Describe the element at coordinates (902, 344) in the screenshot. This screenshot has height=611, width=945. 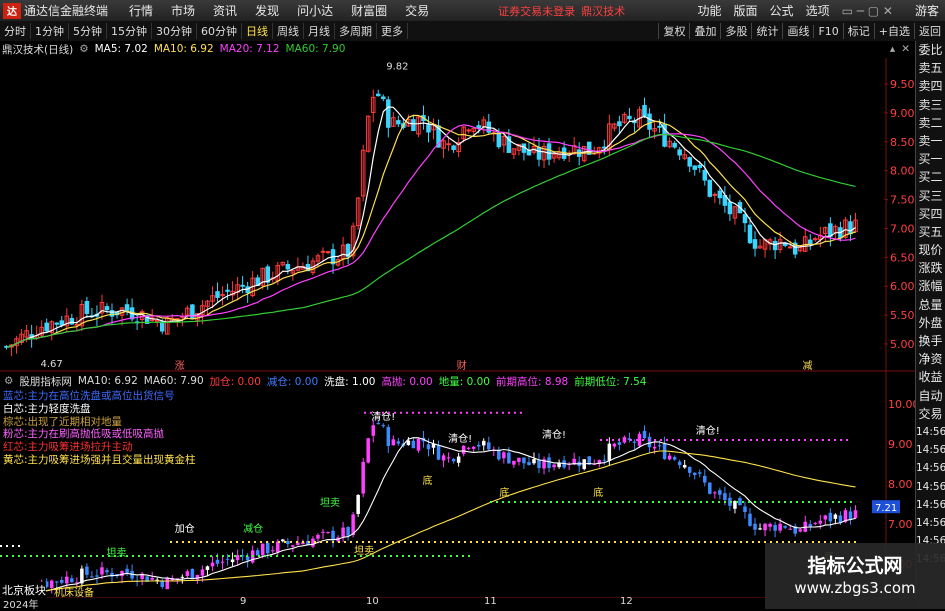
I see `y-tick-label: 5.00` at that location.